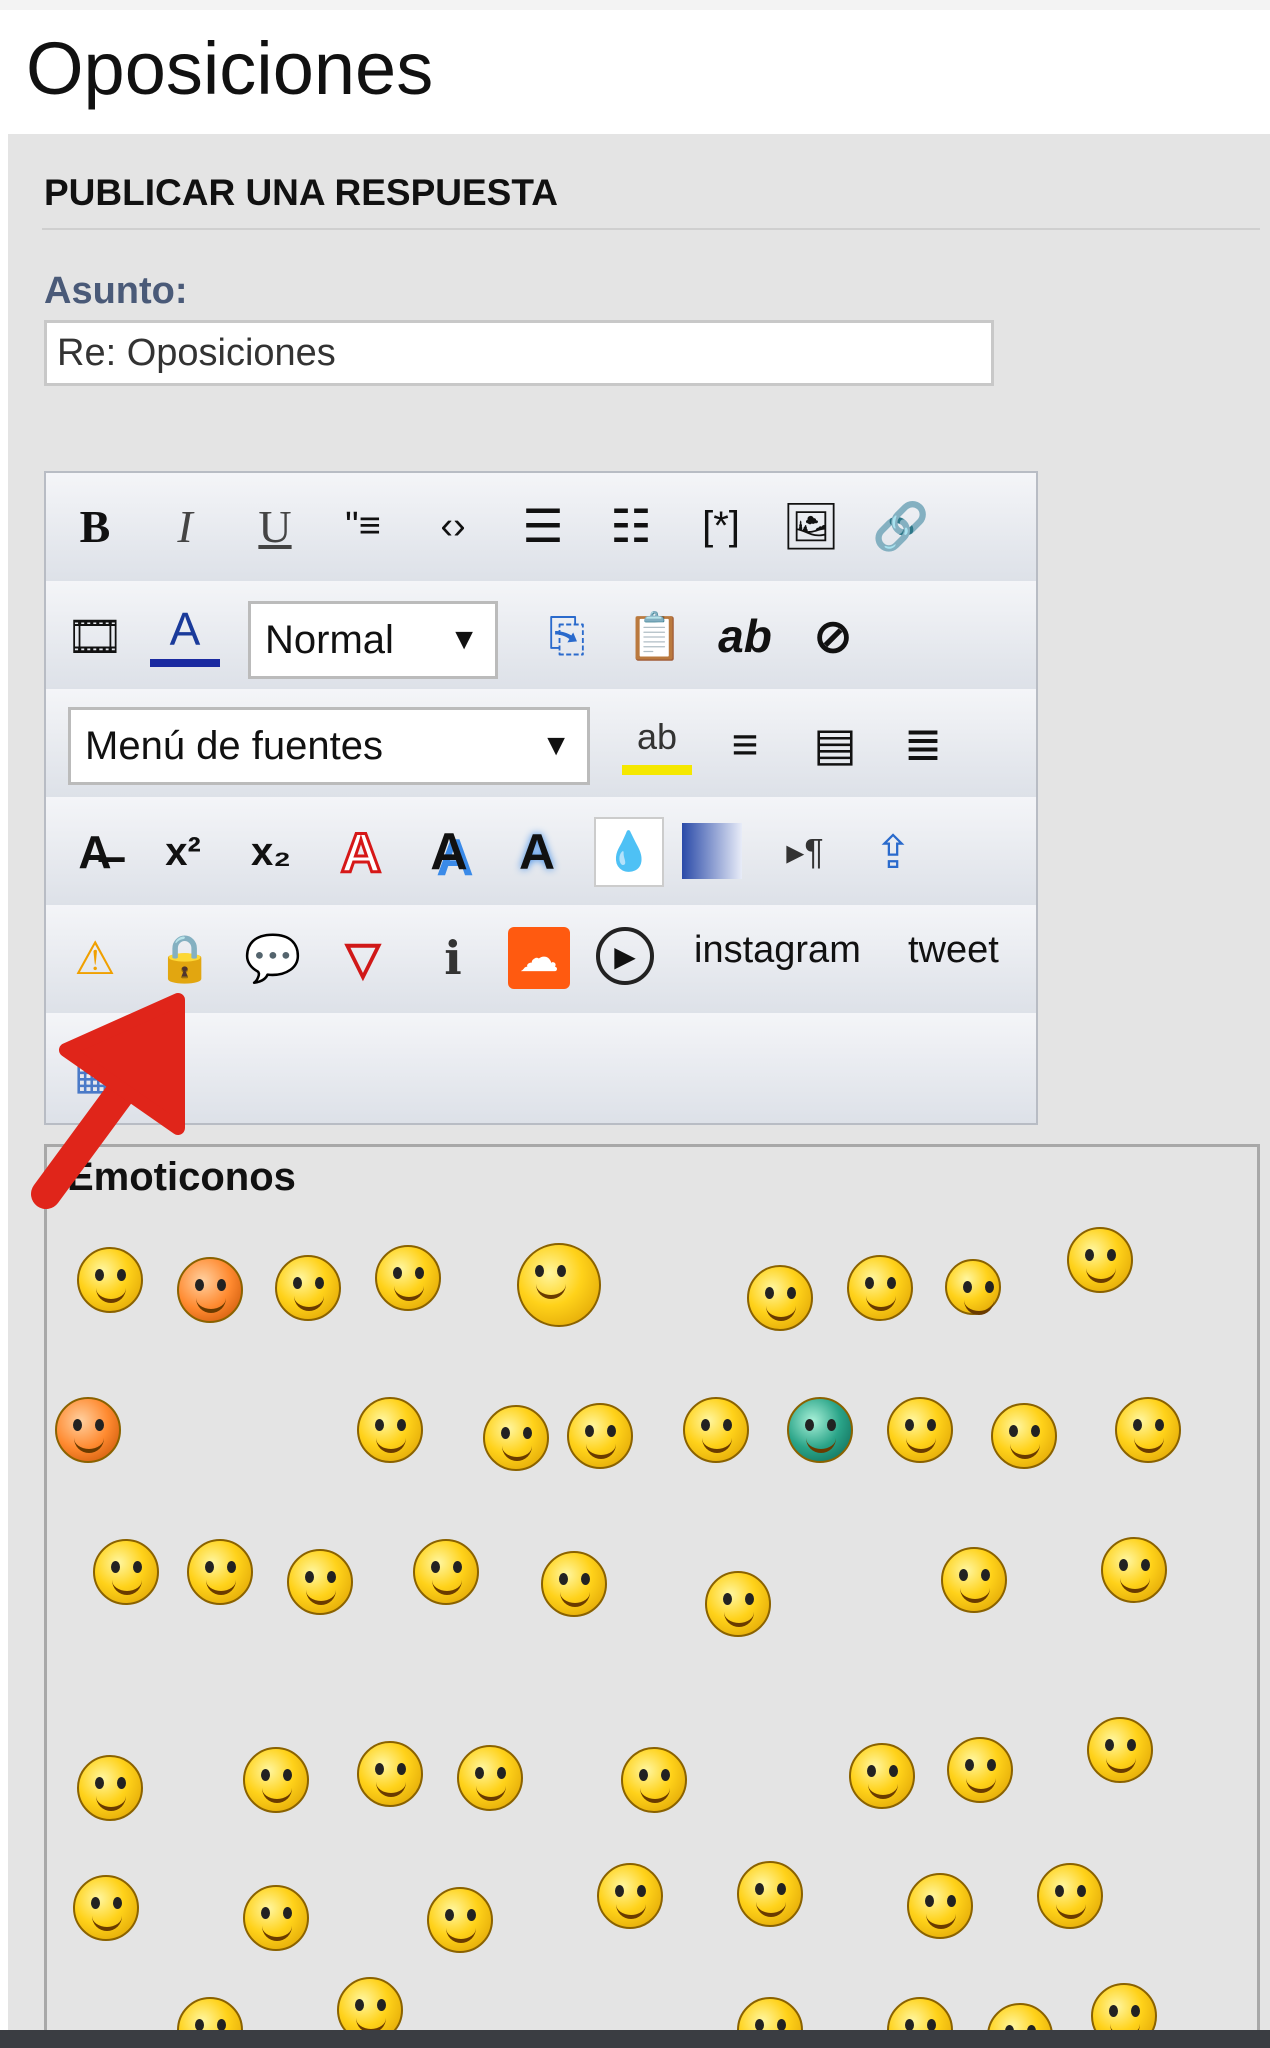 This screenshot has width=1270, height=2048. I want to click on glow-text-button: A, so click(537, 852).